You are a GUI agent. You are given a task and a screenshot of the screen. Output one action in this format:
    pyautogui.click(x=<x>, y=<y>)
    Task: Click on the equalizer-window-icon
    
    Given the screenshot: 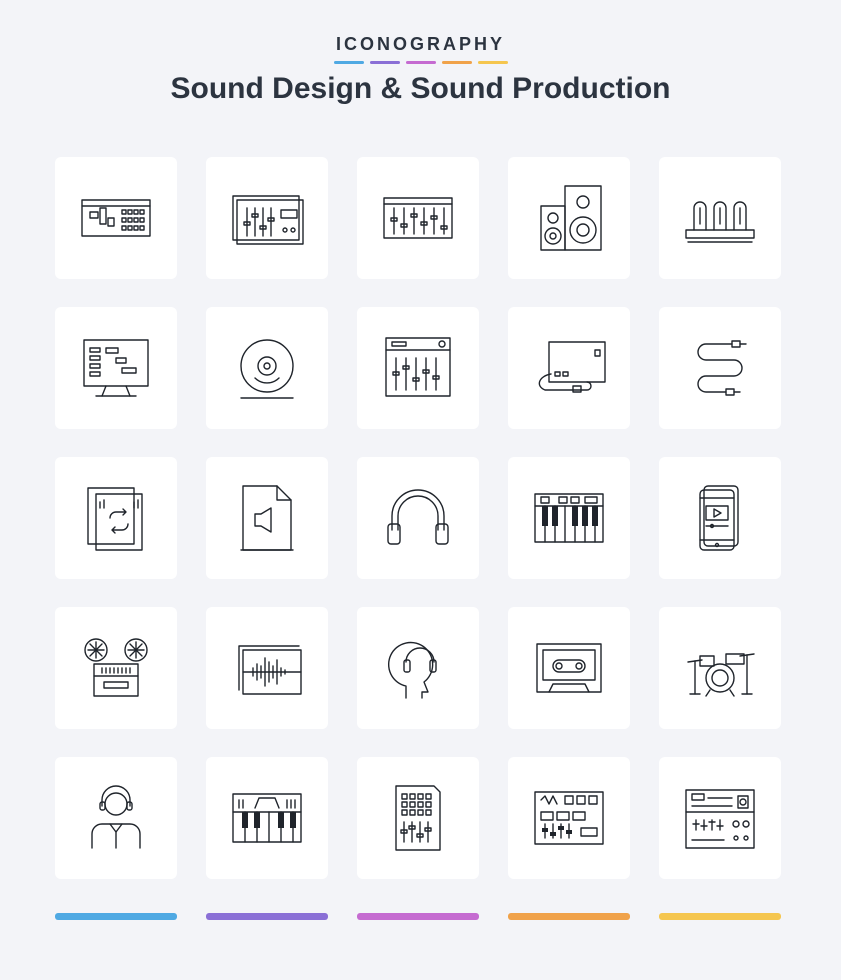 What is the action you would take?
    pyautogui.click(x=268, y=220)
    